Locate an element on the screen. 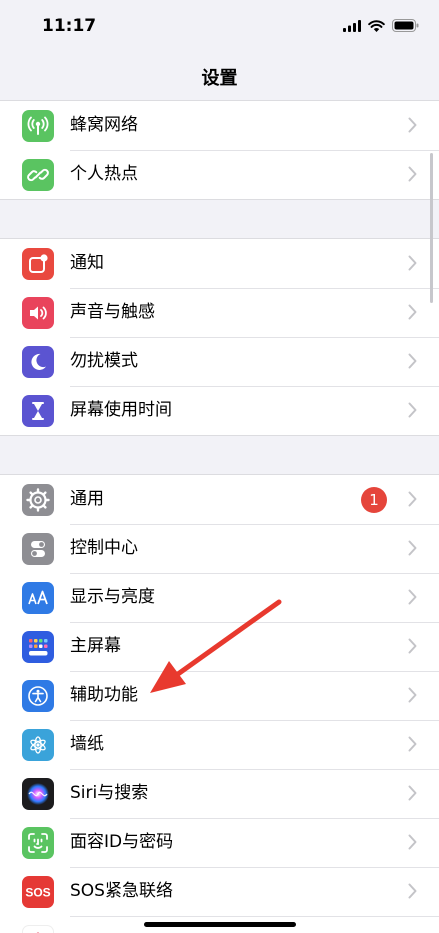 Image resolution: width=439 pixels, height=933 pixels. settings-row-label: Siri与搜索 is located at coordinates (109, 793).